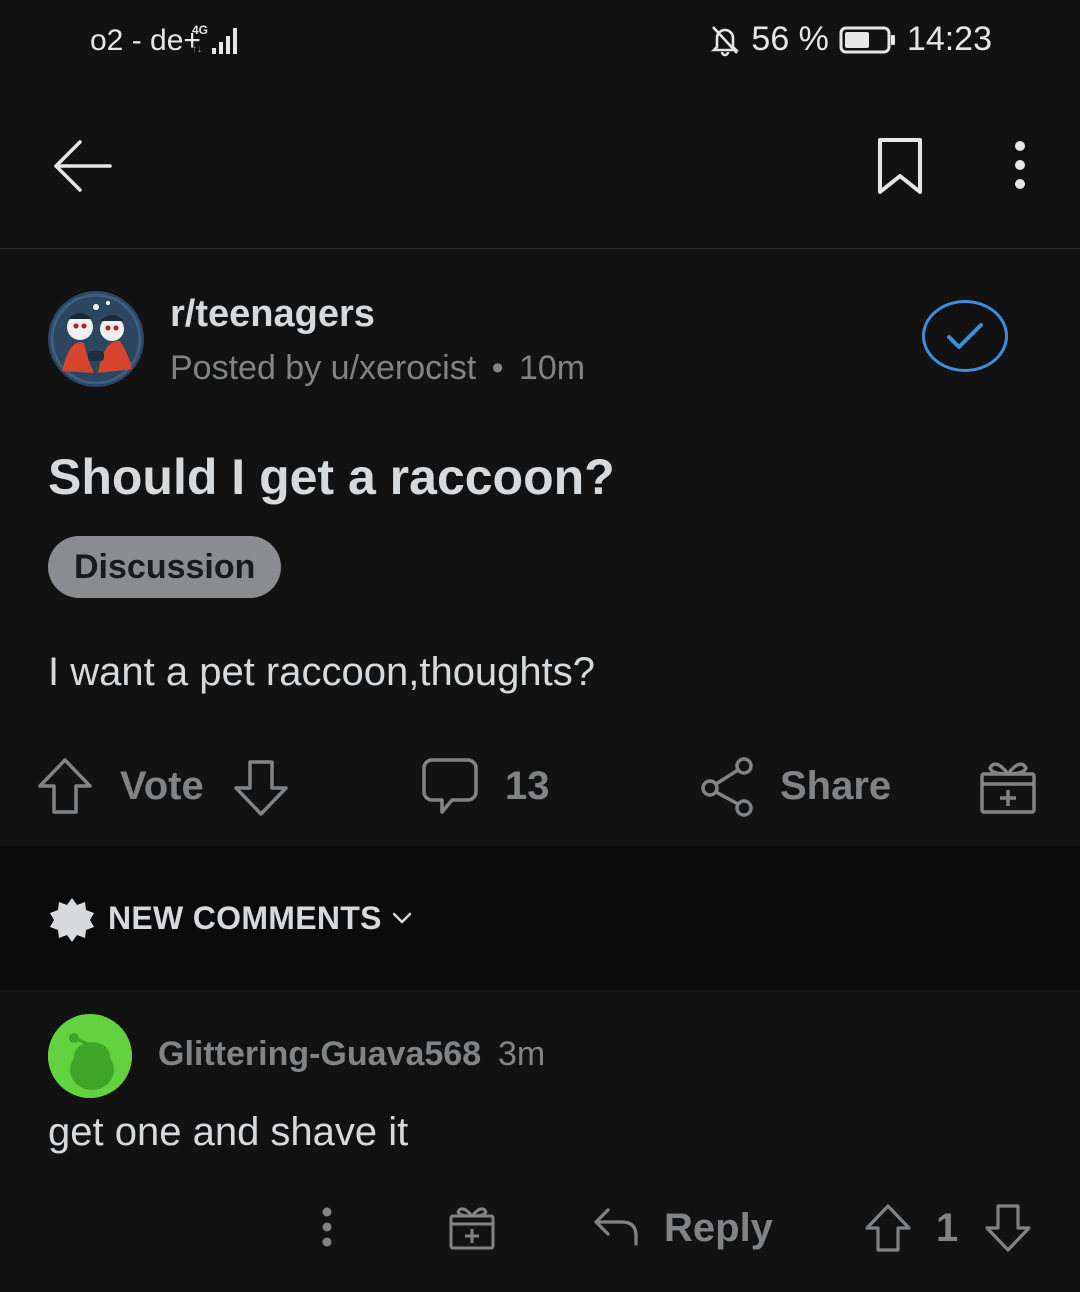 The image size is (1080, 1292). Describe the element at coordinates (319, 1054) in the screenshot. I see `comment-author: Glittering-Guava568` at that location.